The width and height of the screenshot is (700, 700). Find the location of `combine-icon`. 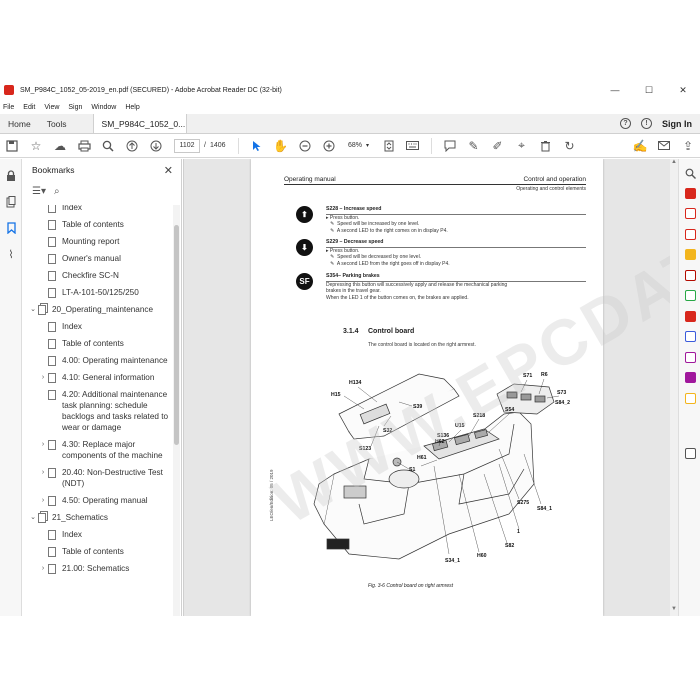

combine-icon is located at coordinates (689, 275).